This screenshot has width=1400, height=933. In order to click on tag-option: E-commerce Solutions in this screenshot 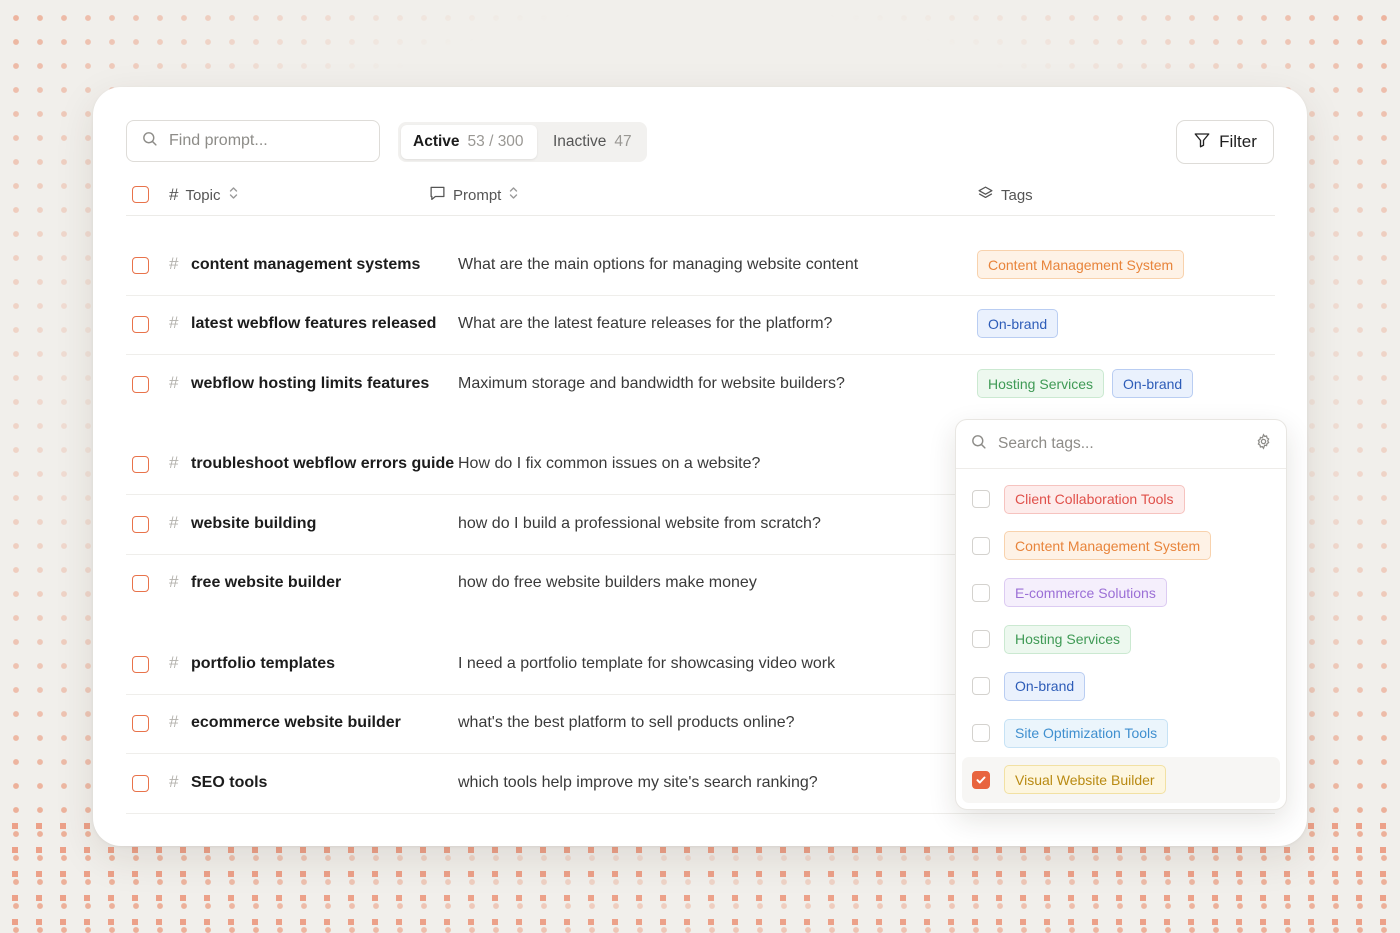, I will do `click(1121, 593)`.